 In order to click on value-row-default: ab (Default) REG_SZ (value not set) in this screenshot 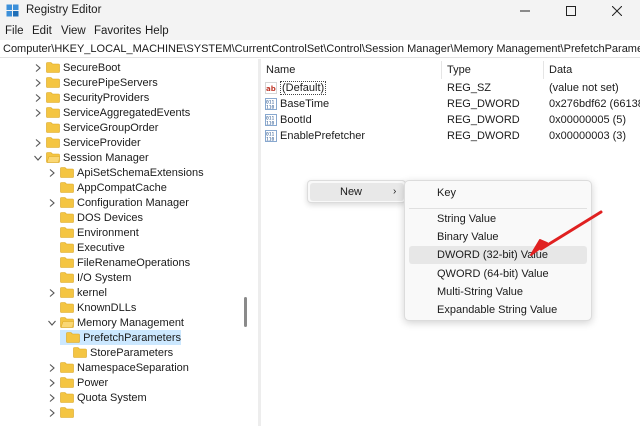, I will do `click(450, 88)`.